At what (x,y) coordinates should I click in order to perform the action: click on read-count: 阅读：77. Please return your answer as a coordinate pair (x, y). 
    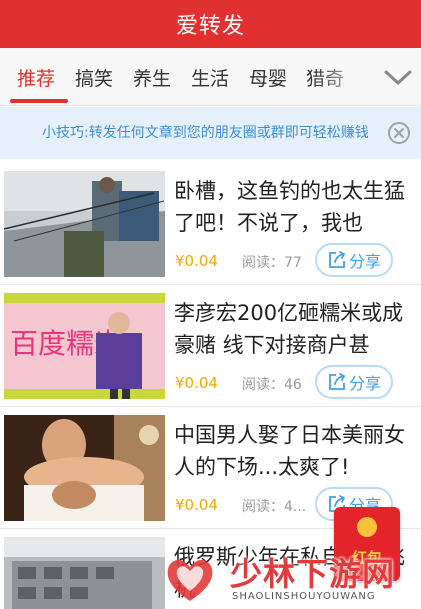
    Looking at the image, I should click on (272, 262).